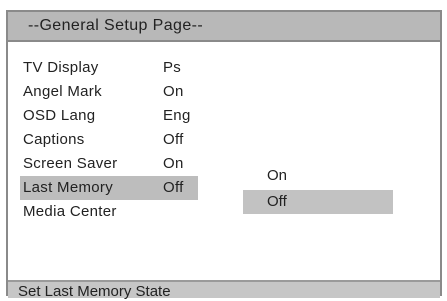 This screenshot has height=301, width=447. What do you see at coordinates (59, 115) in the screenshot?
I see `menu-item-label: OSD Lang` at bounding box center [59, 115].